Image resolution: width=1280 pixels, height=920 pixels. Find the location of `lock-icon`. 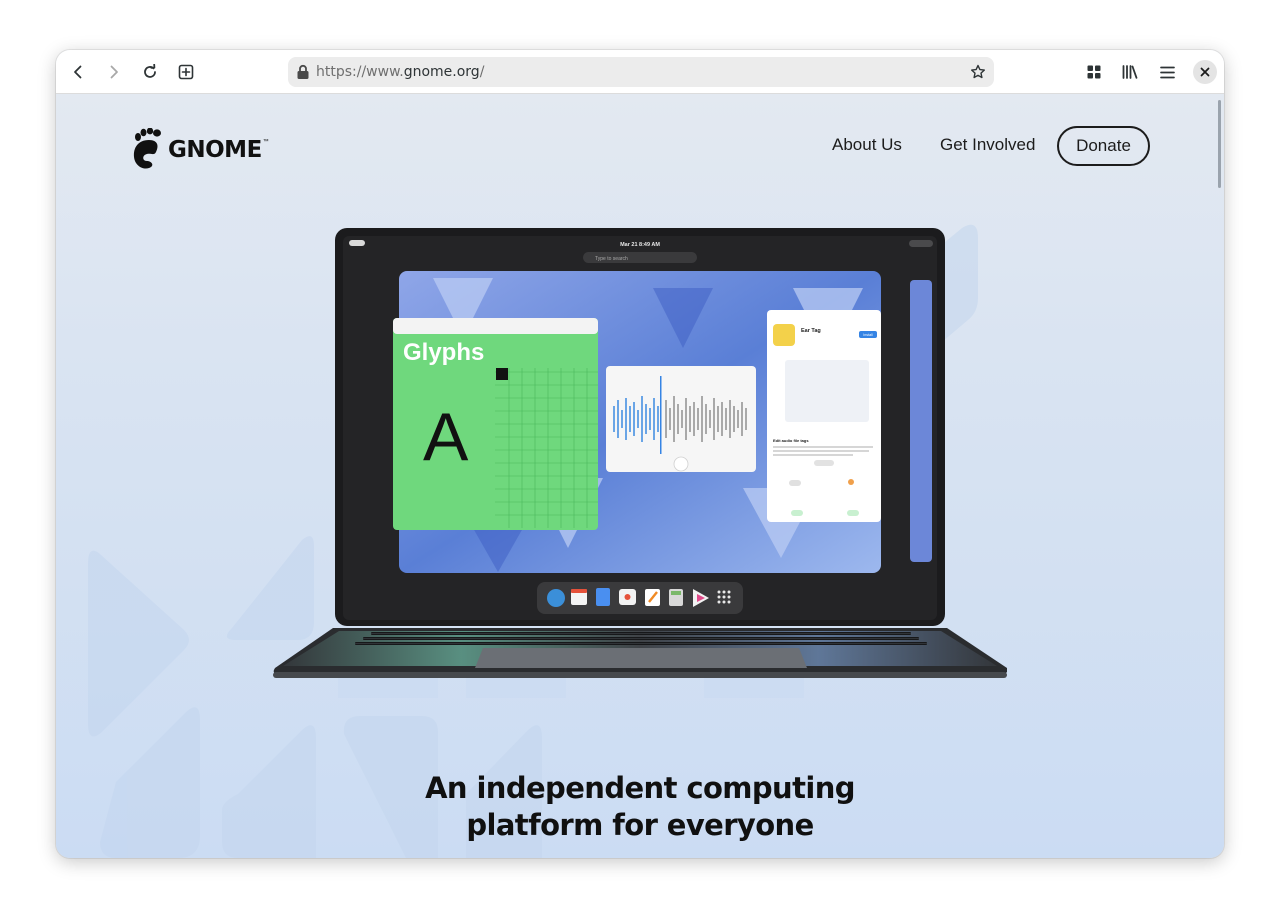

lock-icon is located at coordinates (303, 71).